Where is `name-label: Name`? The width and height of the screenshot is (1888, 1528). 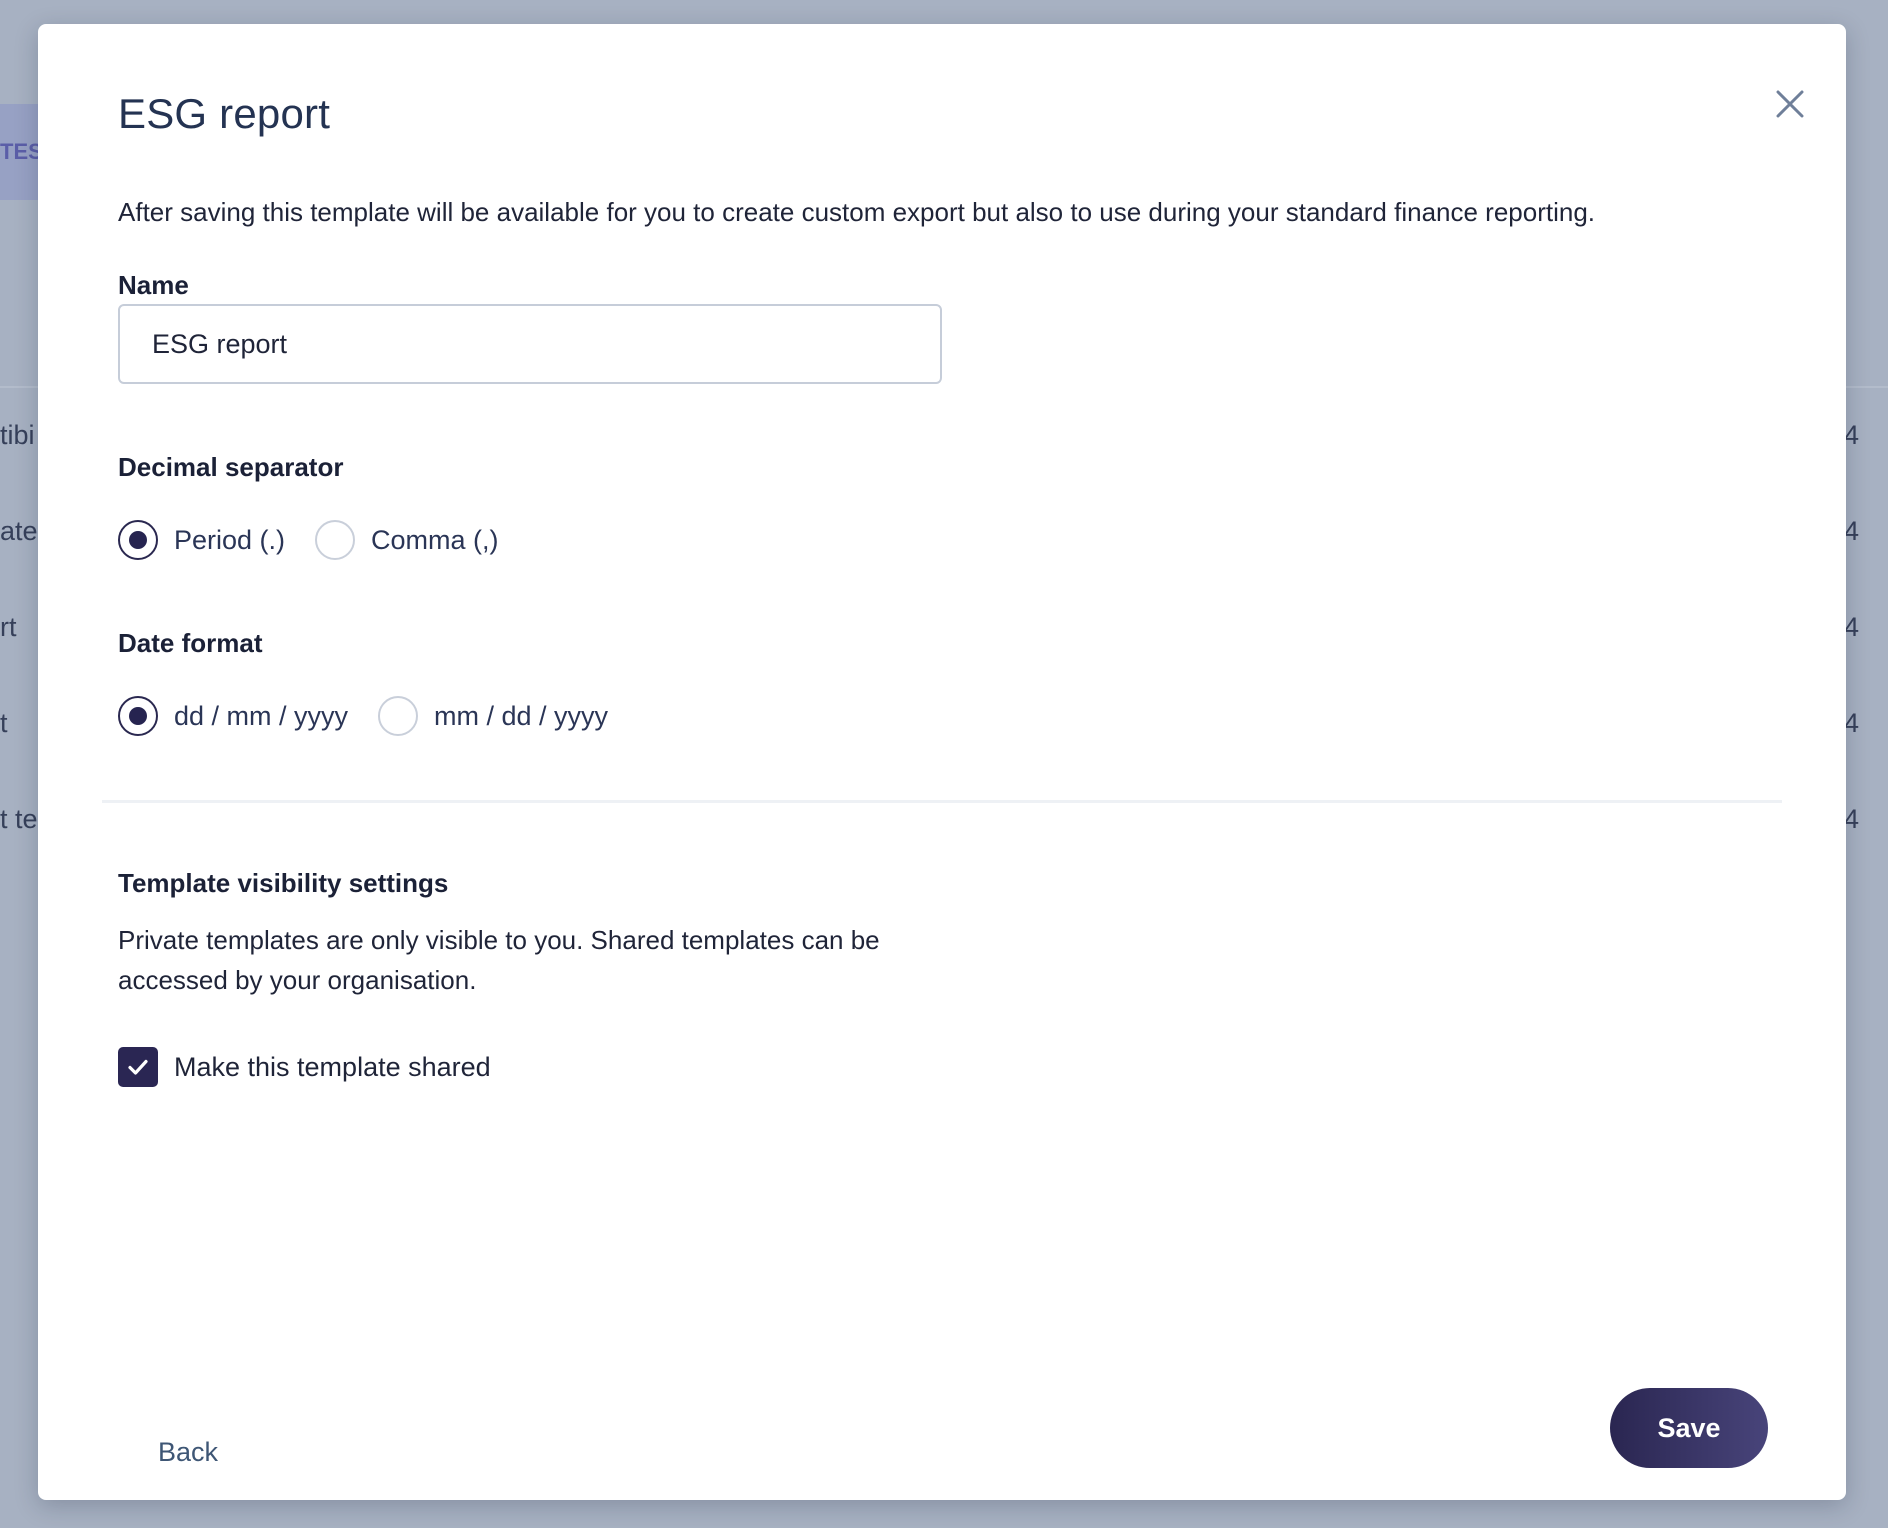 name-label: Name is located at coordinates (153, 285).